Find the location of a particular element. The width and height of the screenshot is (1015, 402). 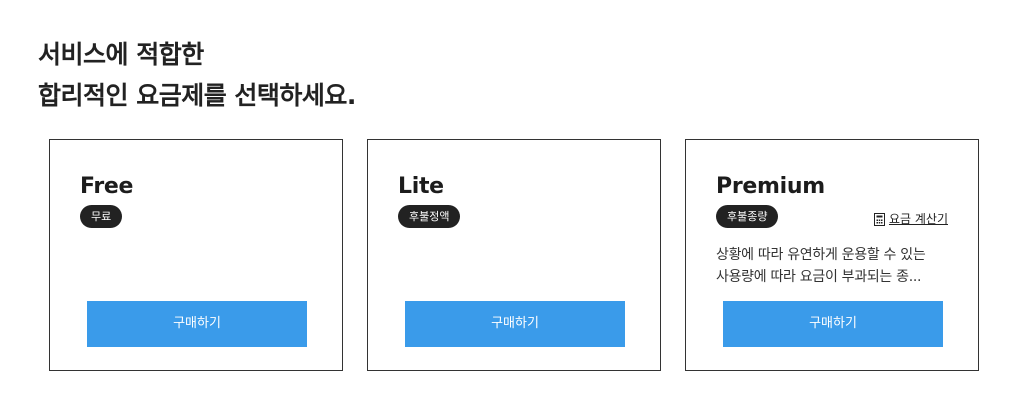

plan-description-line-1: 상황에 따라 유연하게 운용할 수 있는 is located at coordinates (821, 255).